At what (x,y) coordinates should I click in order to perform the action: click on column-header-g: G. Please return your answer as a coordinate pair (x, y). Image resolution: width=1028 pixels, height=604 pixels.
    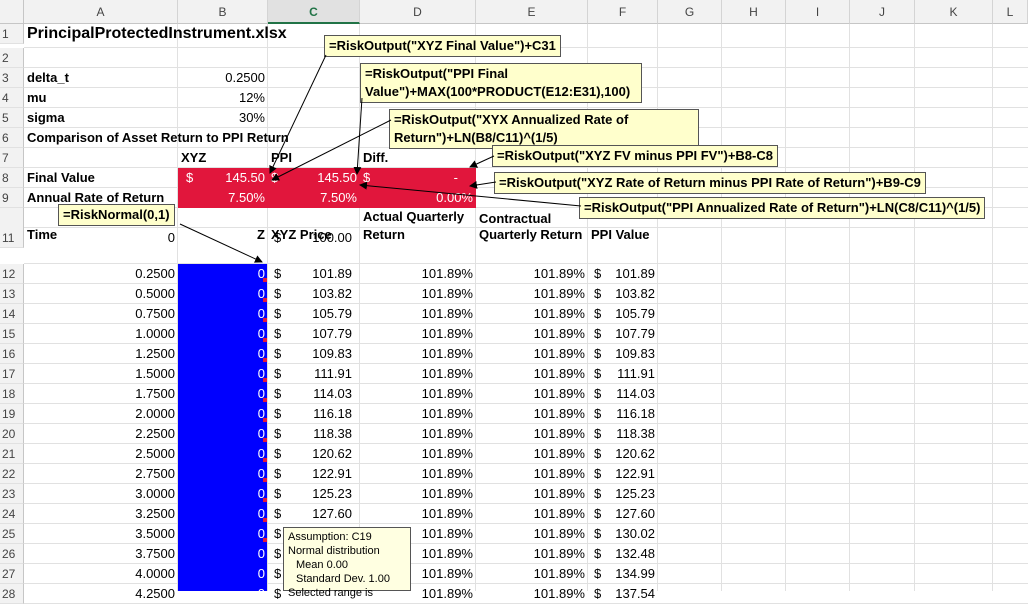
    Looking at the image, I should click on (690, 12).